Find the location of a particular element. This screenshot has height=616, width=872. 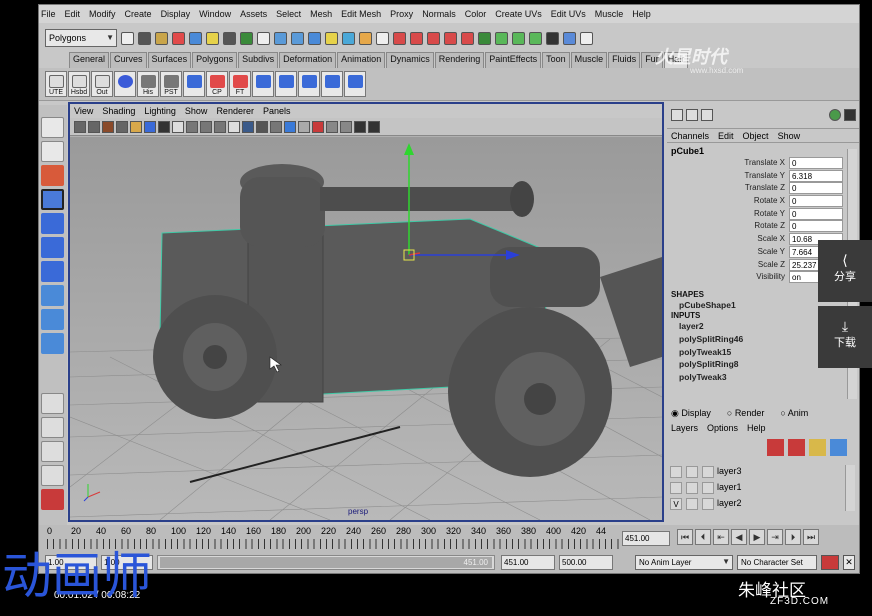

range-slider-bar: 451.00 is located at coordinates (326, 562).